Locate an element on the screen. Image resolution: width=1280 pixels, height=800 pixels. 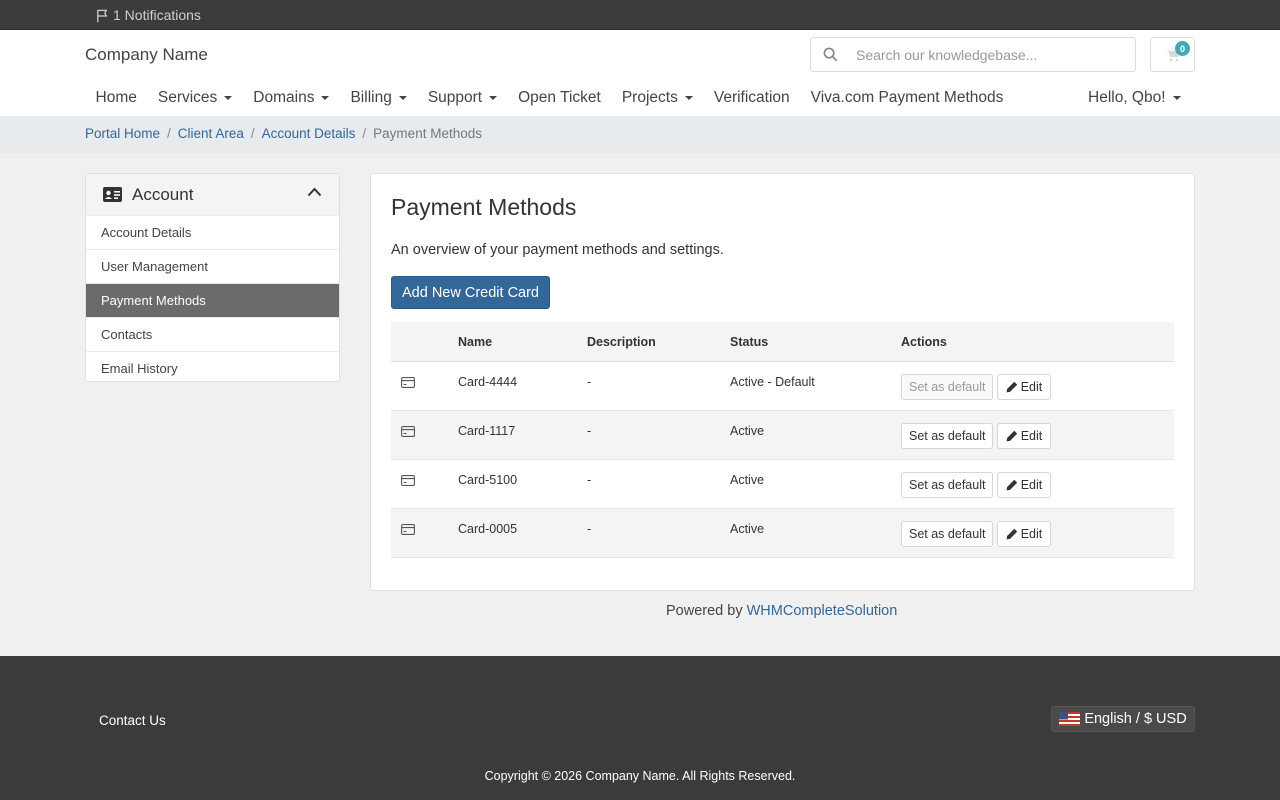
flag-icon is located at coordinates (102, 15).